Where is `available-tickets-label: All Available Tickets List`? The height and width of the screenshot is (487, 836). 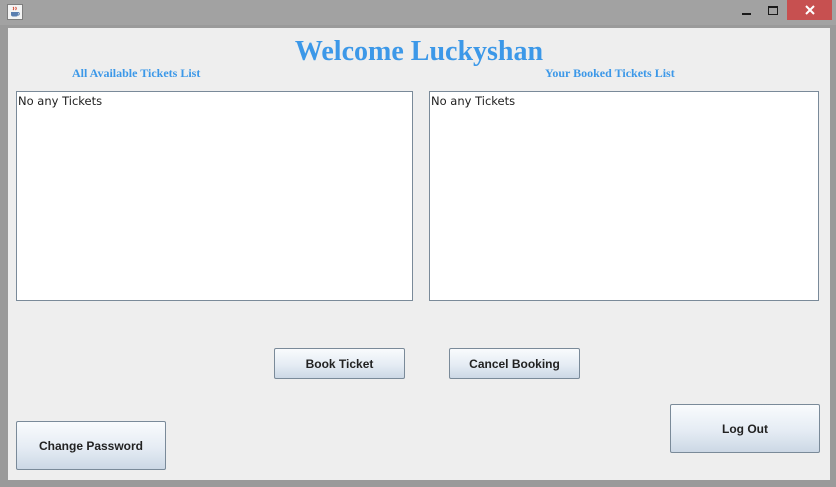 available-tickets-label: All Available Tickets List is located at coordinates (136, 73).